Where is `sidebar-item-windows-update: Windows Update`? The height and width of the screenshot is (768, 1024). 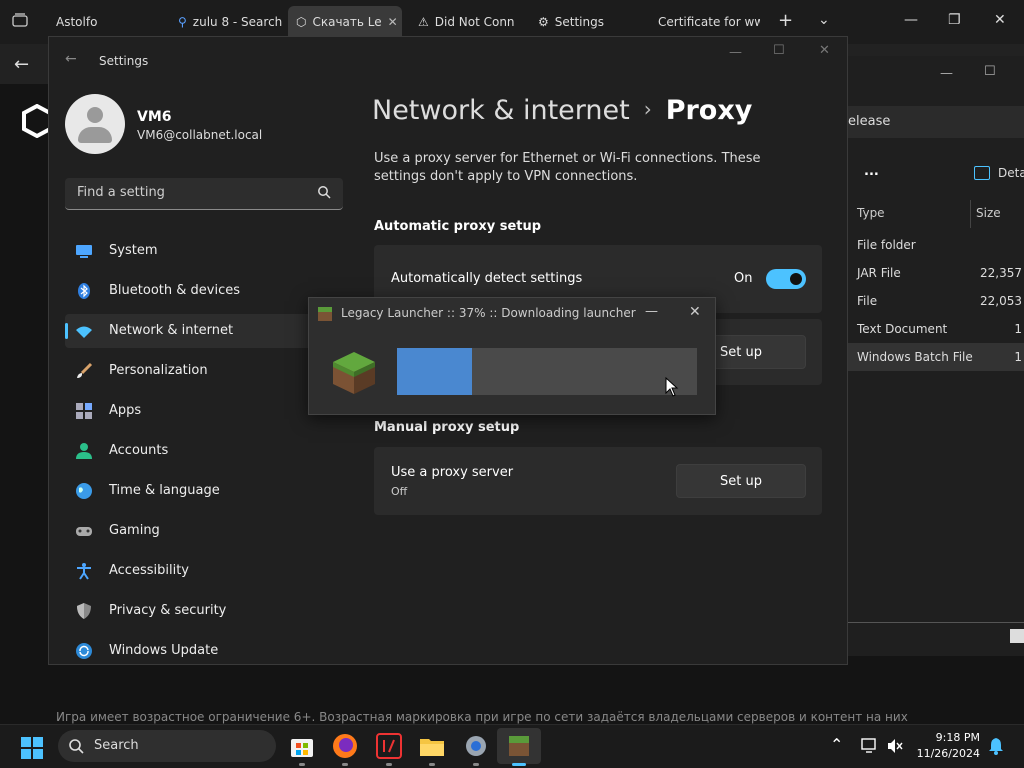
sidebar-item-windows-update: Windows Update is located at coordinates (206, 651).